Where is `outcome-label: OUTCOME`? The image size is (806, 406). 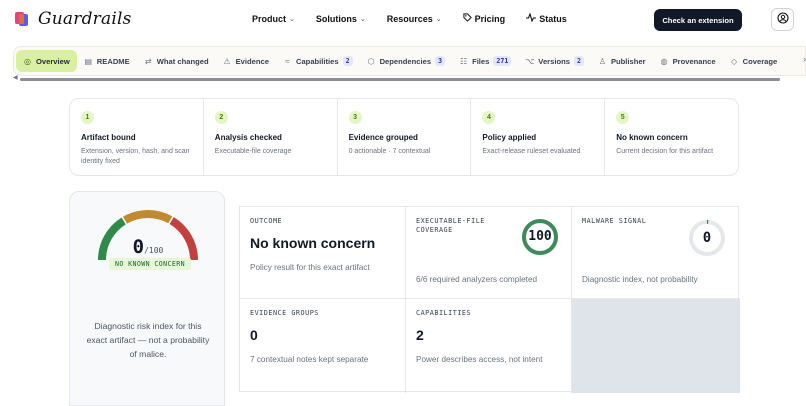 outcome-label: OUTCOME is located at coordinates (266, 221).